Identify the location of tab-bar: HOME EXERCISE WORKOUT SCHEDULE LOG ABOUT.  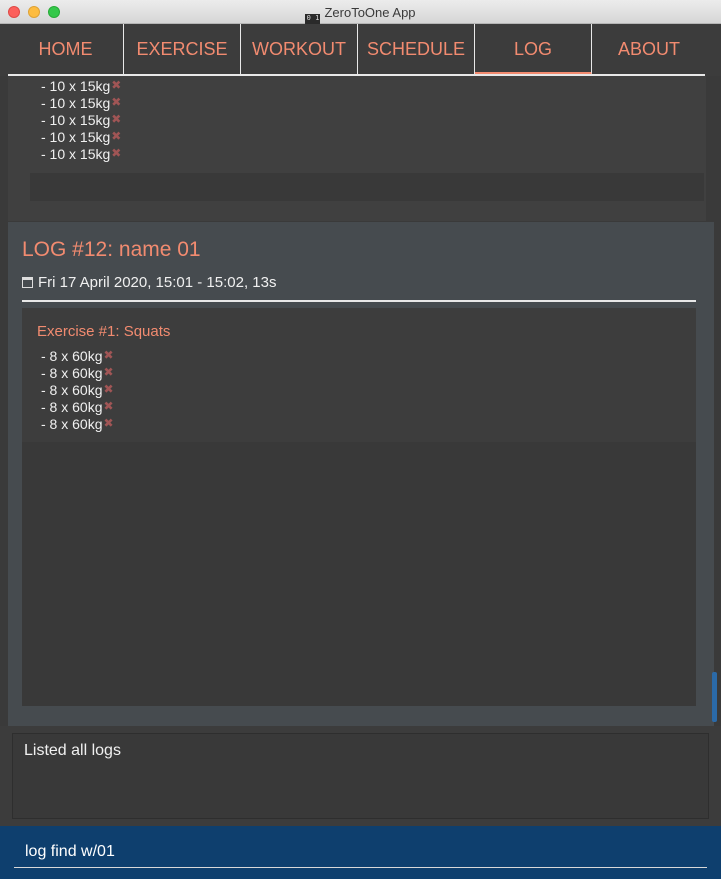
(360, 50).